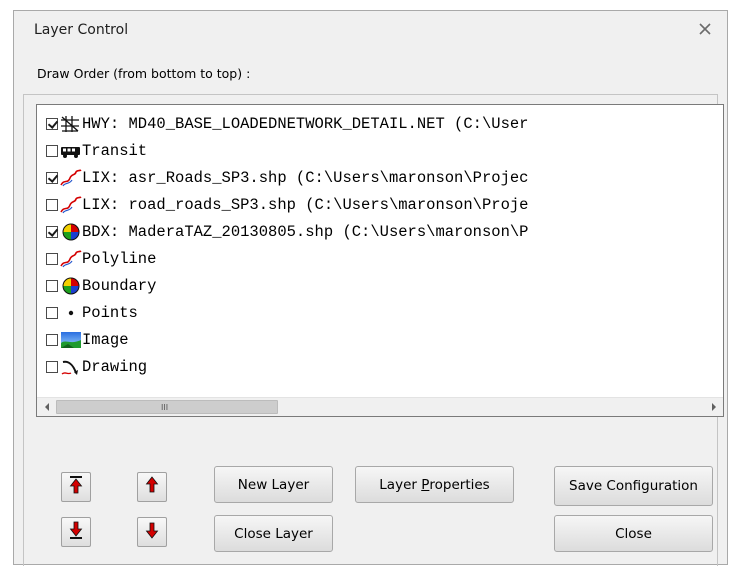 This screenshot has height=573, width=742. I want to click on layer-list-item: Drawing, so click(96, 367).